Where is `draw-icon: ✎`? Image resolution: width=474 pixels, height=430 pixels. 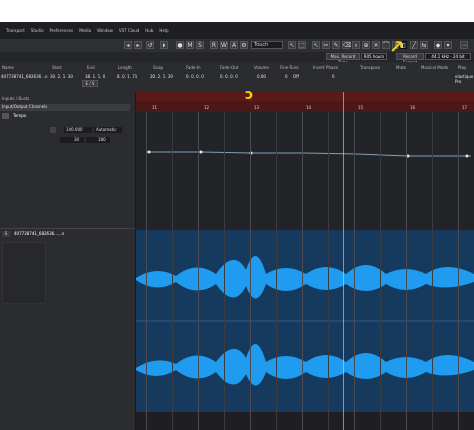
draw-icon: ✎ is located at coordinates (336, 45).